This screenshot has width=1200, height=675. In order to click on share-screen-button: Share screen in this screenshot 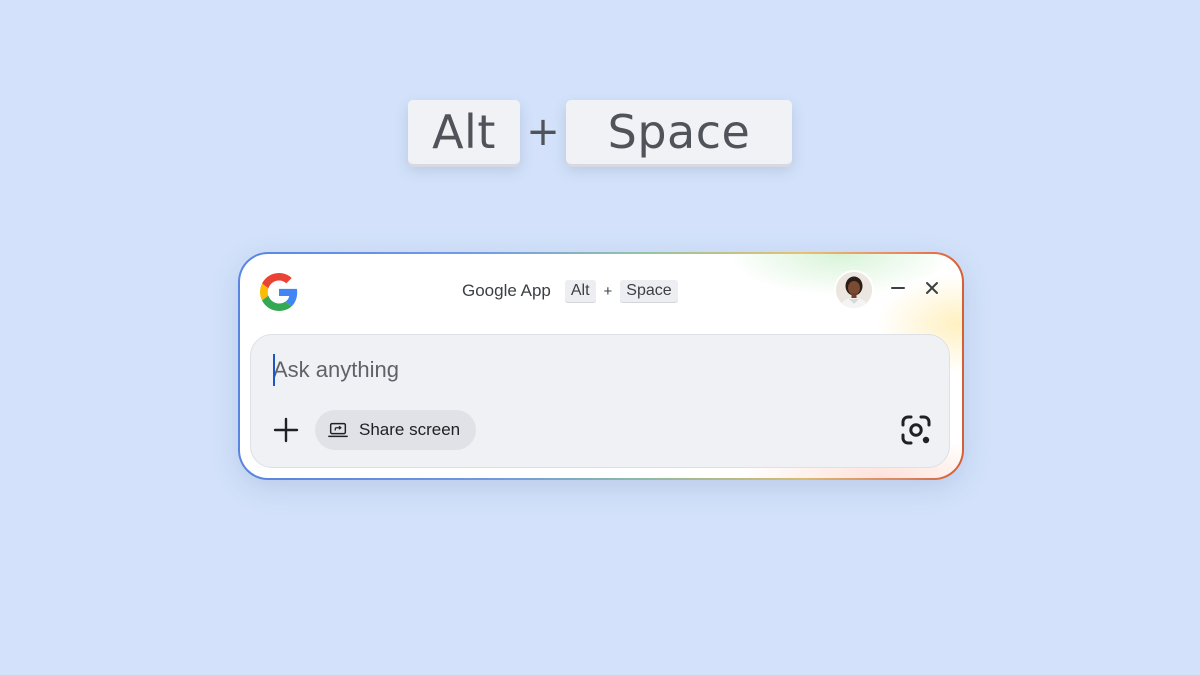, I will do `click(396, 430)`.